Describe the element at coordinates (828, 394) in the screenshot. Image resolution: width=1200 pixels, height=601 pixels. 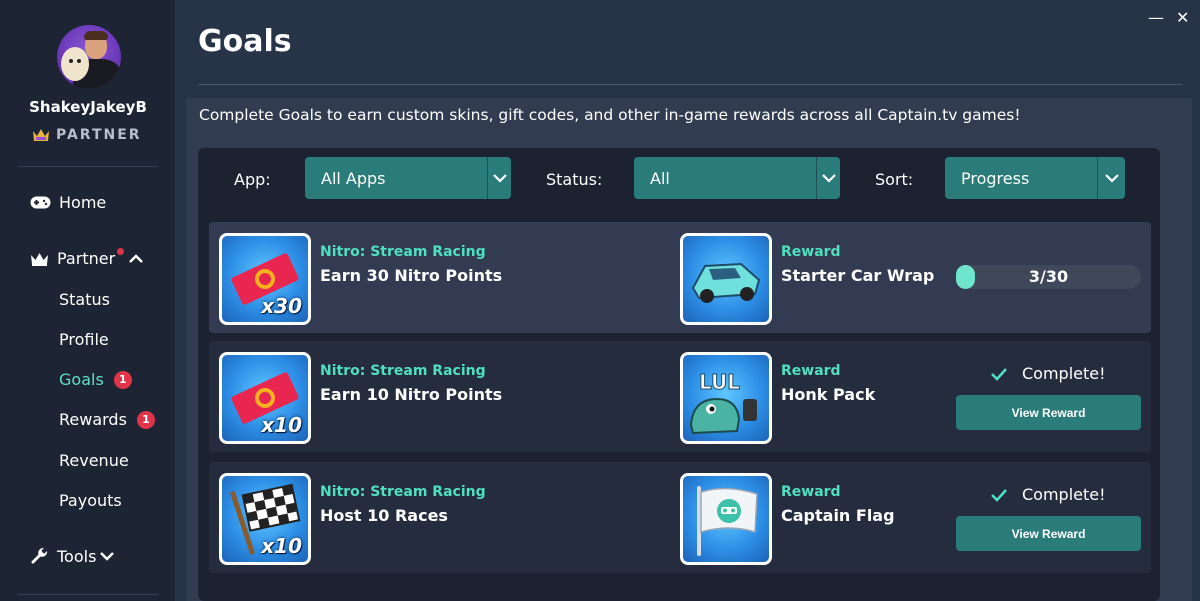
I see `reward-name: Honk Pack` at that location.